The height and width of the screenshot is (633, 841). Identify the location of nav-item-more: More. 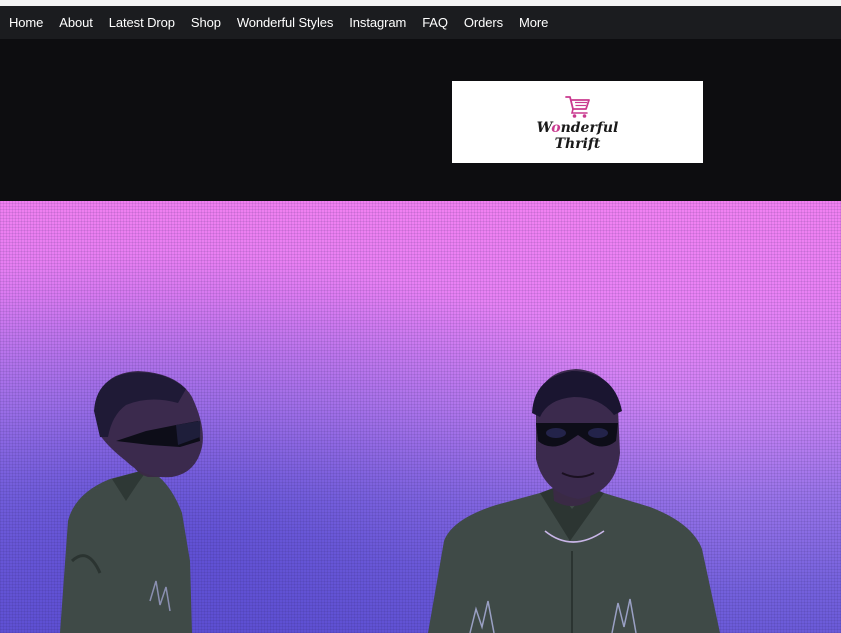
(533, 22).